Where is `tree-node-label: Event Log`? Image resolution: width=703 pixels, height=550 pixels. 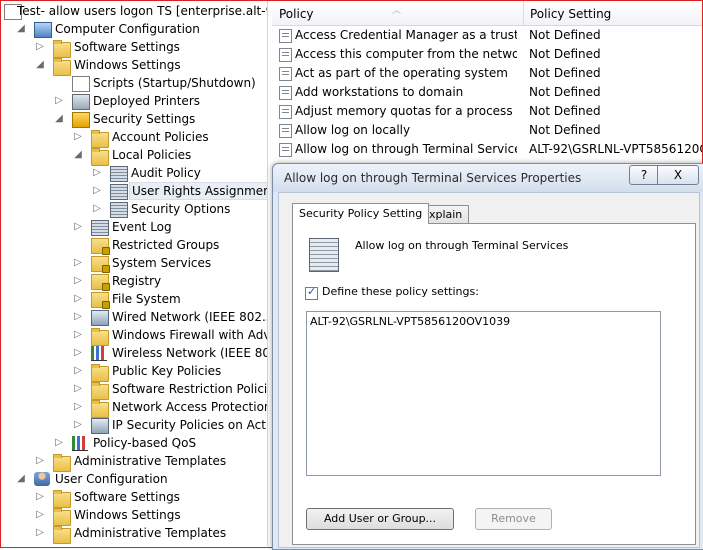 tree-node-label: Event Log is located at coordinates (142, 227).